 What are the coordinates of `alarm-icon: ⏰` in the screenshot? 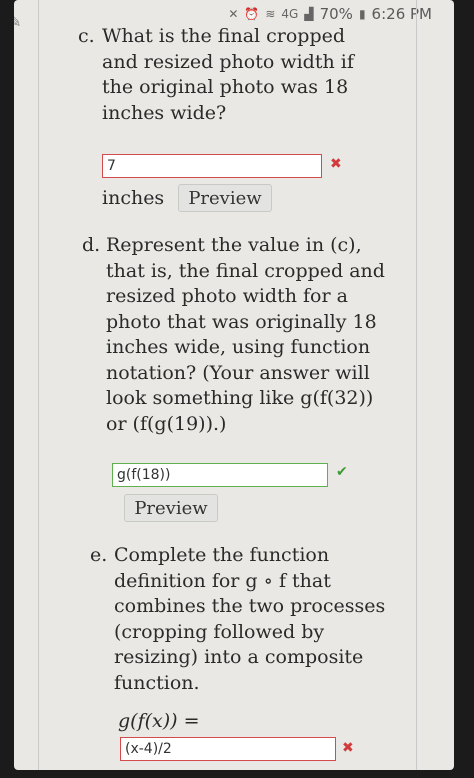 It's located at (252, 14).